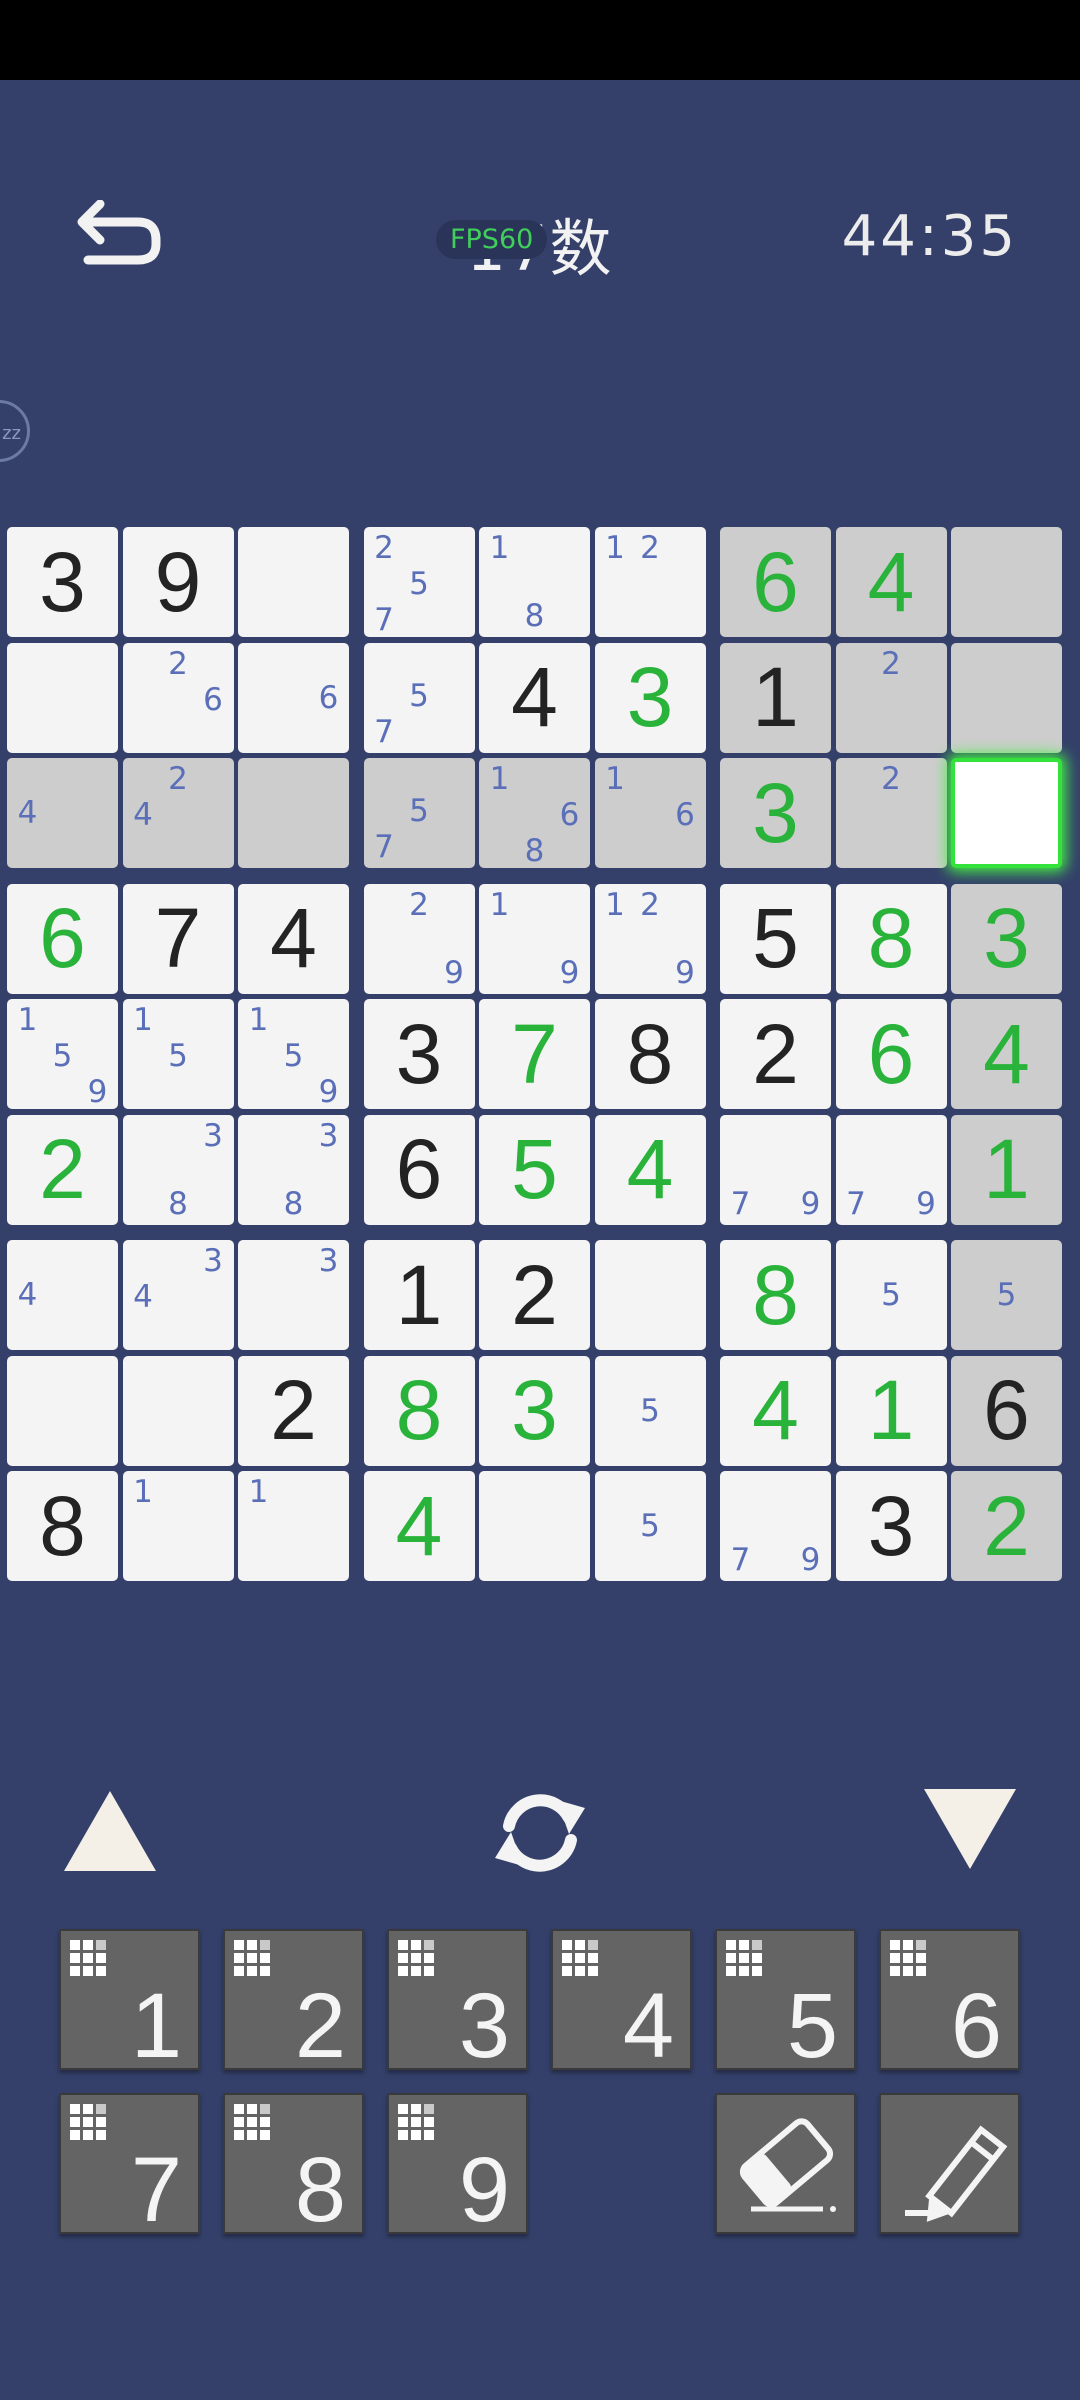 Image resolution: width=1080 pixels, height=2400 pixels. What do you see at coordinates (457, 2000) in the screenshot?
I see `number-key-3: 3` at bounding box center [457, 2000].